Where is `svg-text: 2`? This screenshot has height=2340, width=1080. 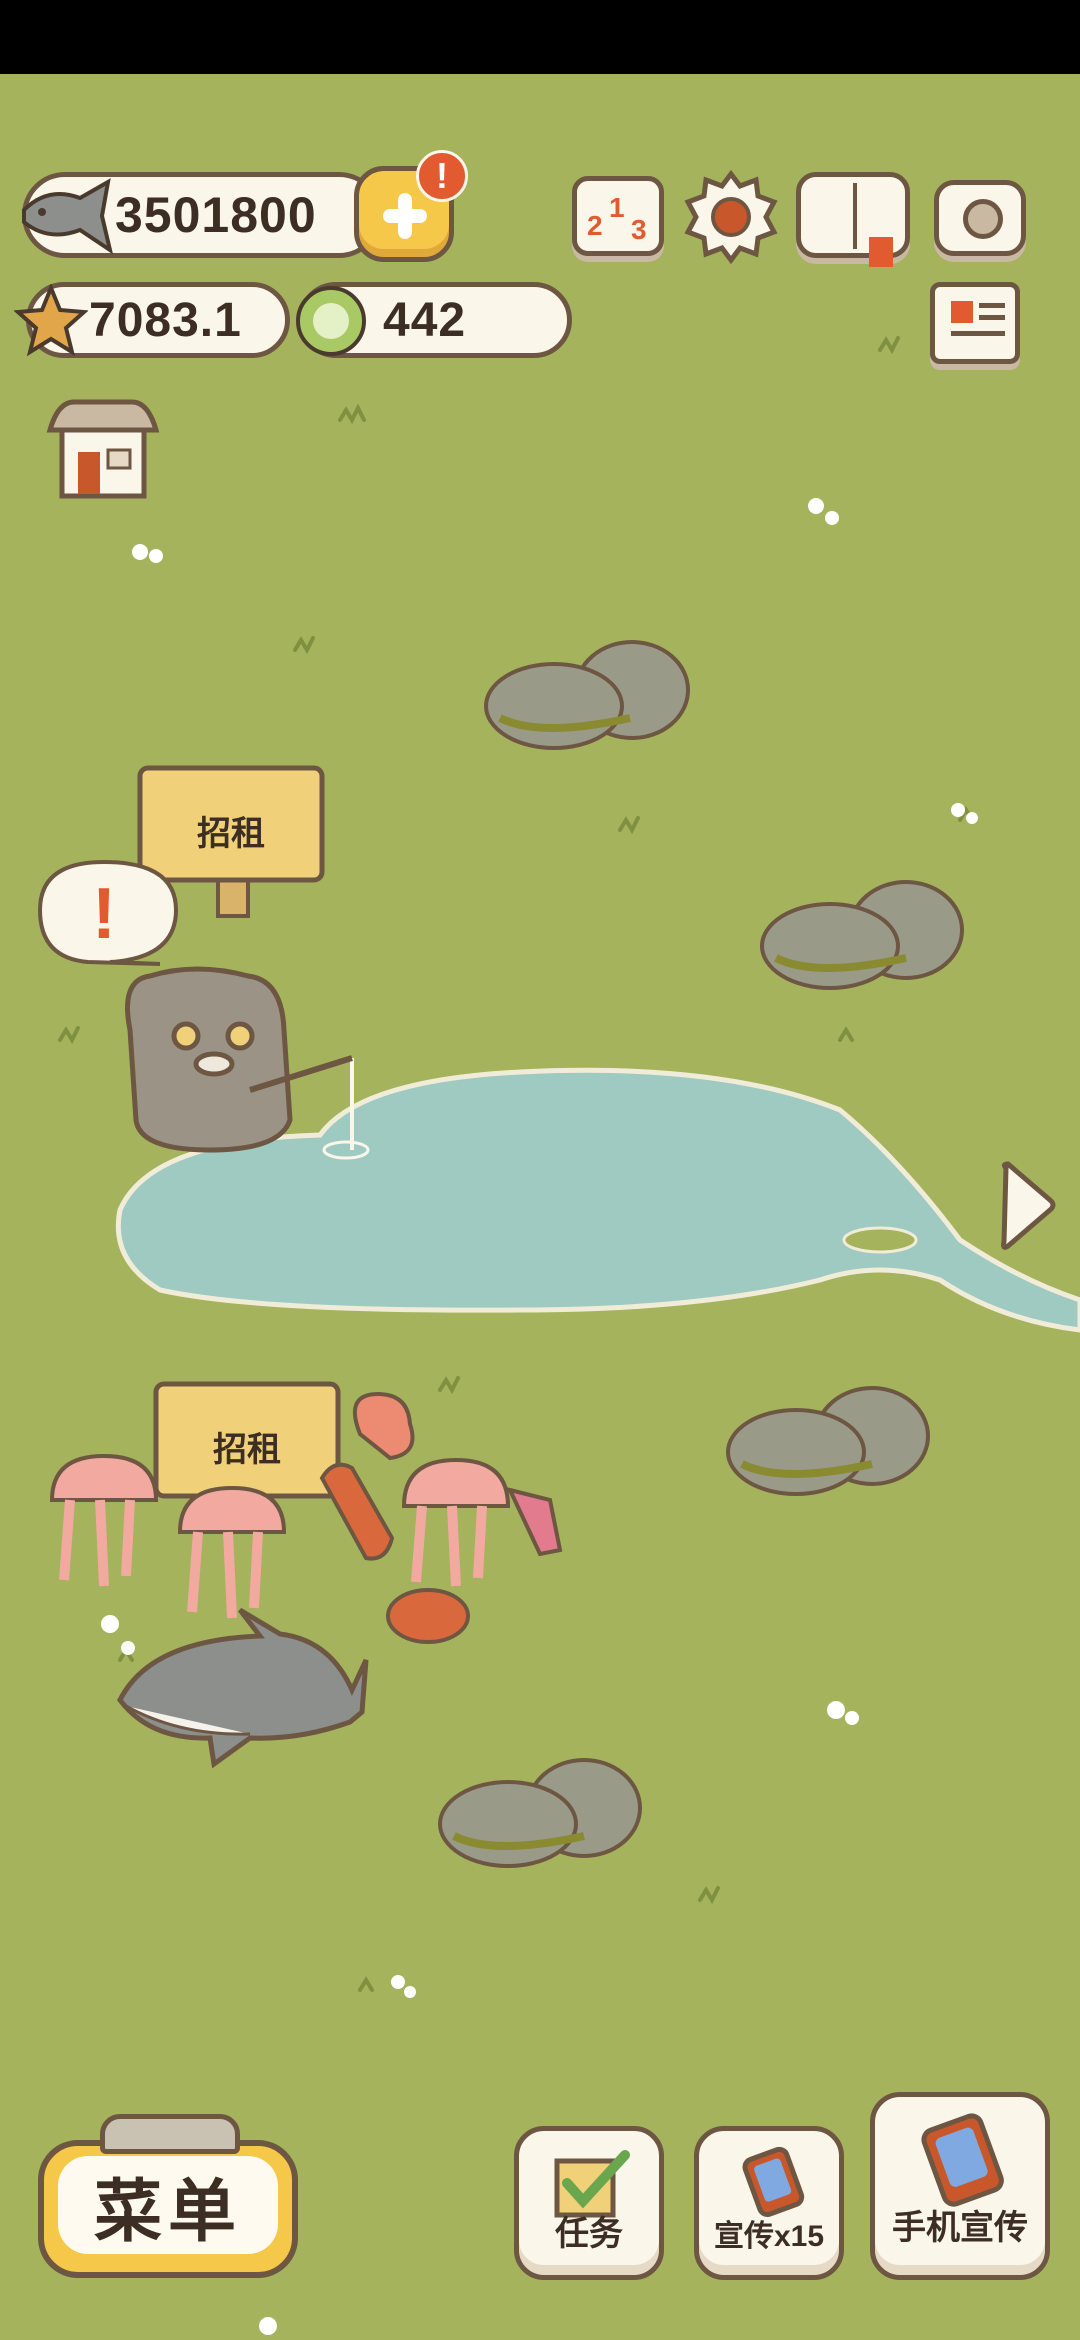 svg-text: 2 is located at coordinates (595, 225).